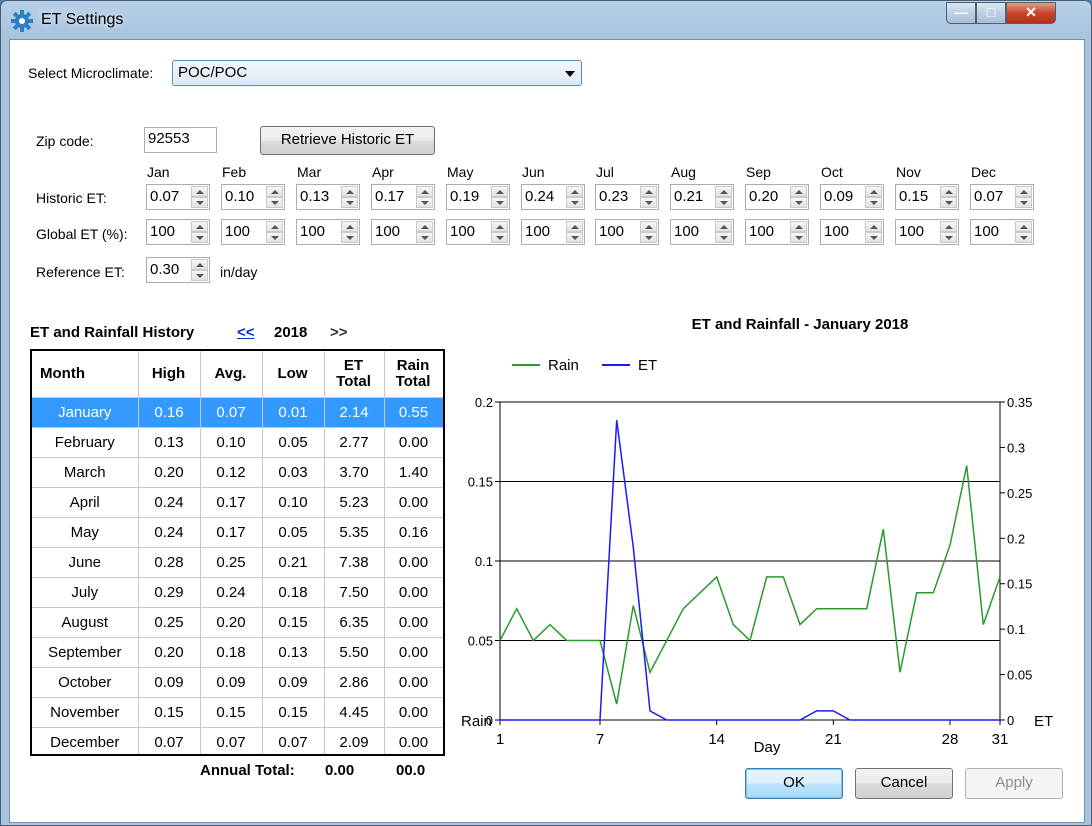 The height and width of the screenshot is (826, 1092). I want to click on table-row: May 0.24 0.17 0.05 5.35 0.16, so click(237, 532).